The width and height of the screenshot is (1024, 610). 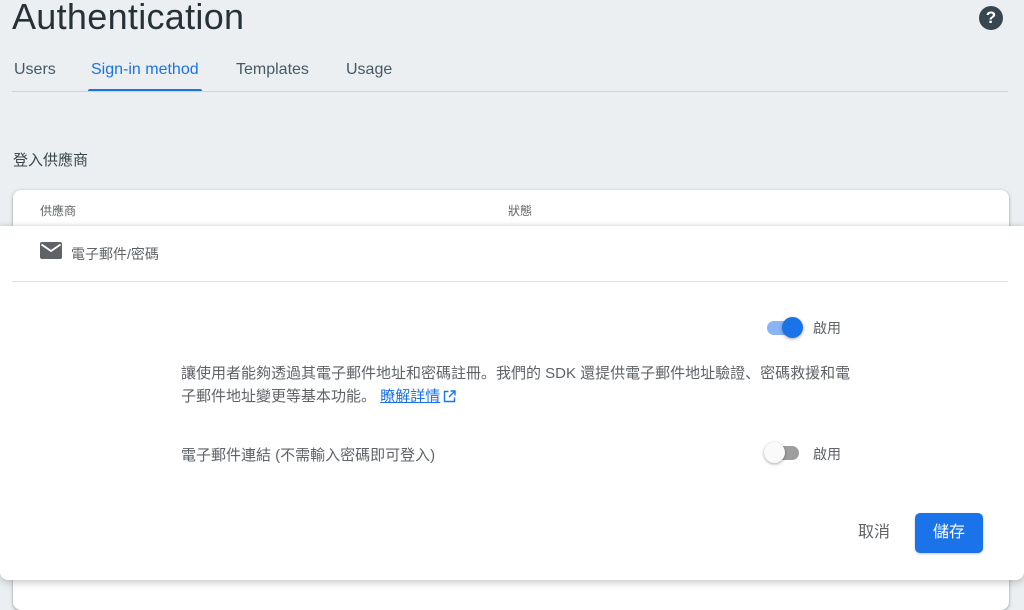 What do you see at coordinates (115, 254) in the screenshot?
I see `provider-name: 電子郵件/密碼` at bounding box center [115, 254].